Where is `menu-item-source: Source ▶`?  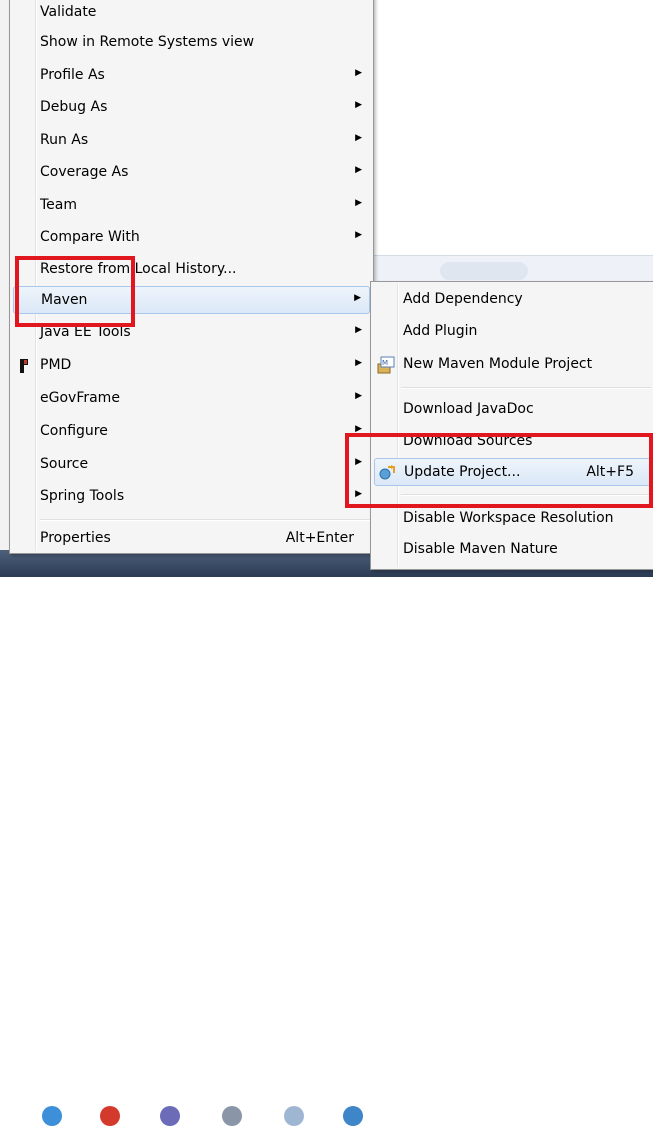 menu-item-source: Source ▶ is located at coordinates (191, 465).